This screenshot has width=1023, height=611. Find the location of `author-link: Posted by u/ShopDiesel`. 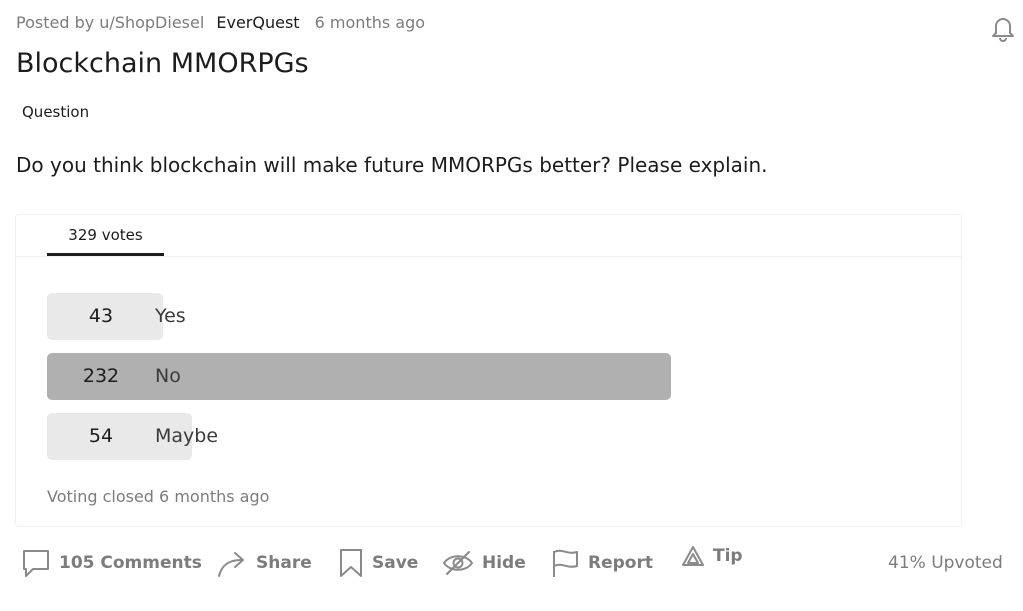

author-link: Posted by u/ShopDiesel is located at coordinates (110, 22).